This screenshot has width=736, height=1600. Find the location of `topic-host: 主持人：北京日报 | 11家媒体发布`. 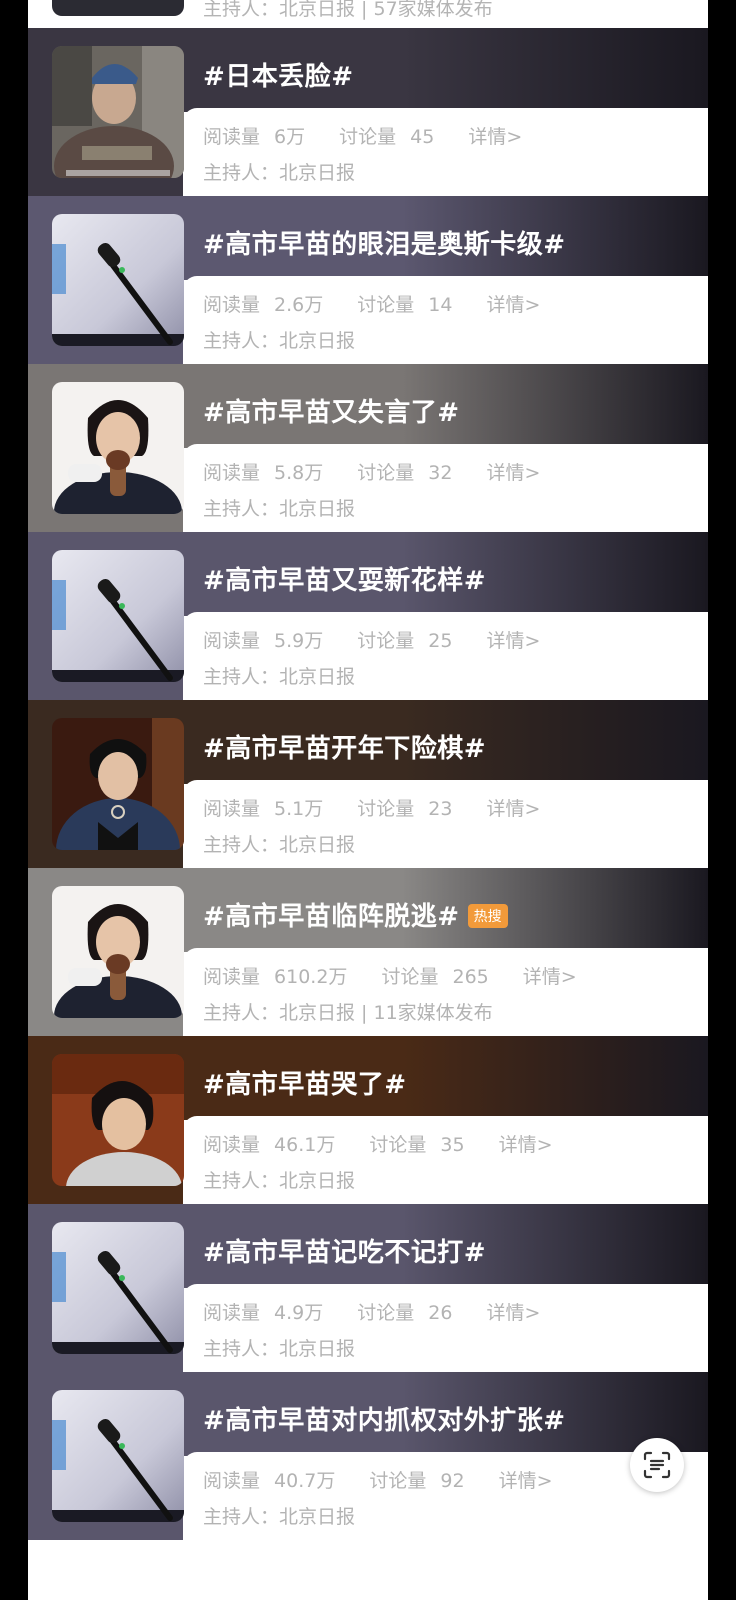

topic-host: 主持人：北京日报 | 11家媒体发布 is located at coordinates (348, 1013).